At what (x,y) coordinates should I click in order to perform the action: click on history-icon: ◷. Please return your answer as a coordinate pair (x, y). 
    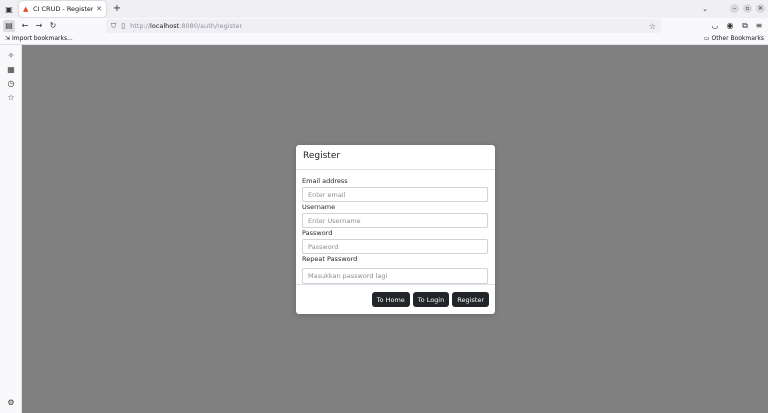
    Looking at the image, I should click on (11, 84).